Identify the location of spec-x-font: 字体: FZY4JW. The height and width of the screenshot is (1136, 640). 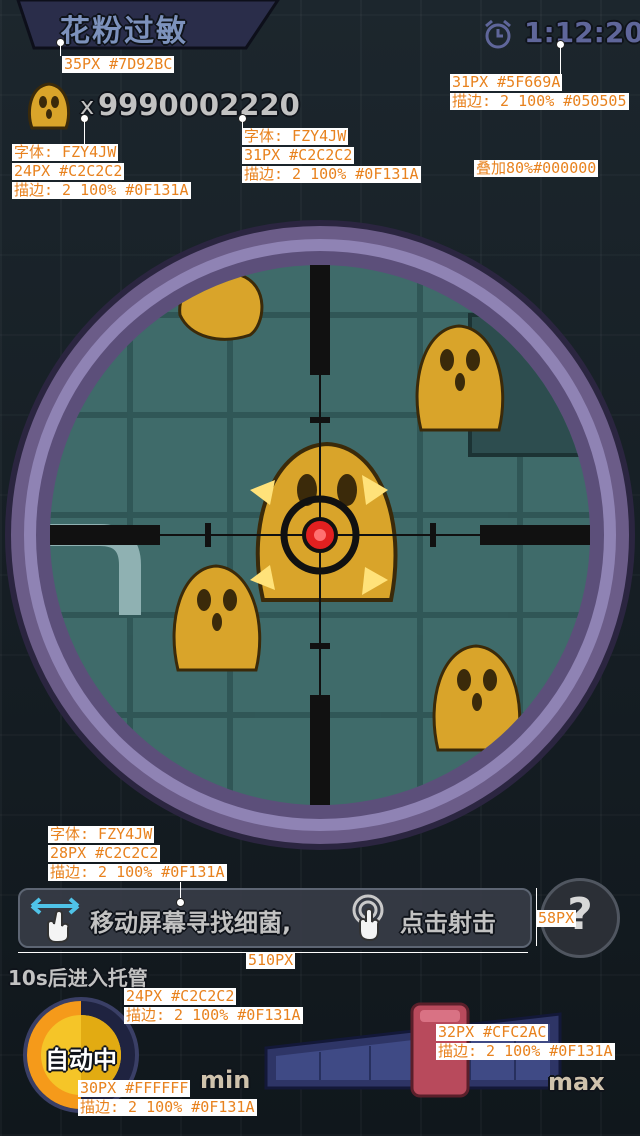
(65, 152).